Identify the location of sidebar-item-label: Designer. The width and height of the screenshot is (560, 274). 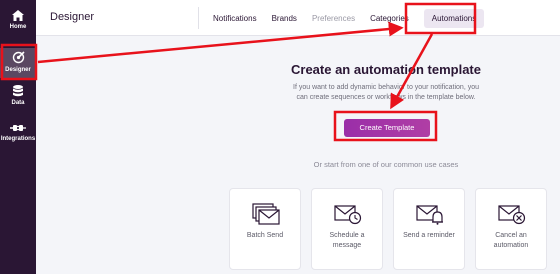
(18, 70).